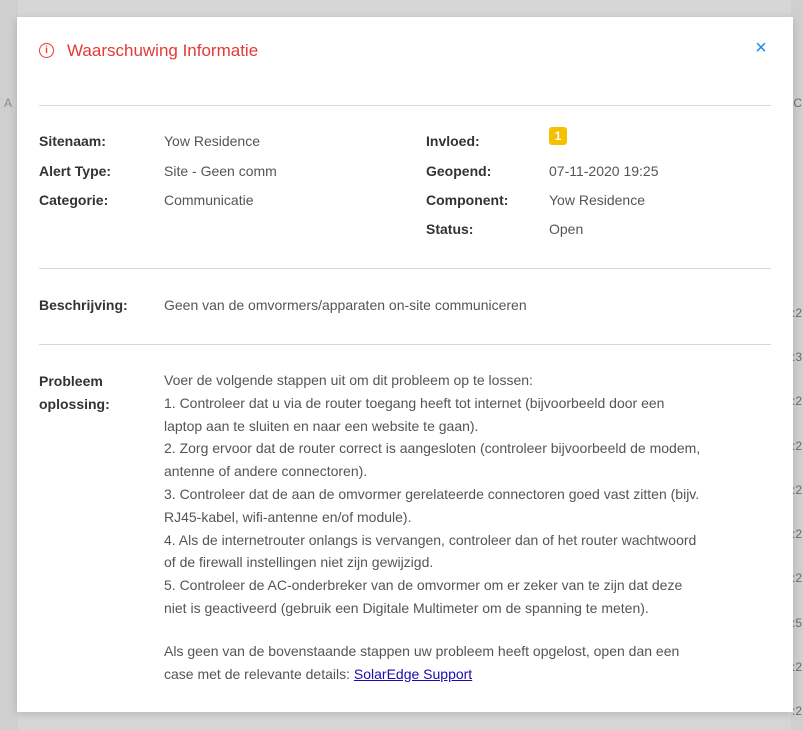  What do you see at coordinates (72, 141) in the screenshot?
I see `sitenaam-label: Sitenaam:` at bounding box center [72, 141].